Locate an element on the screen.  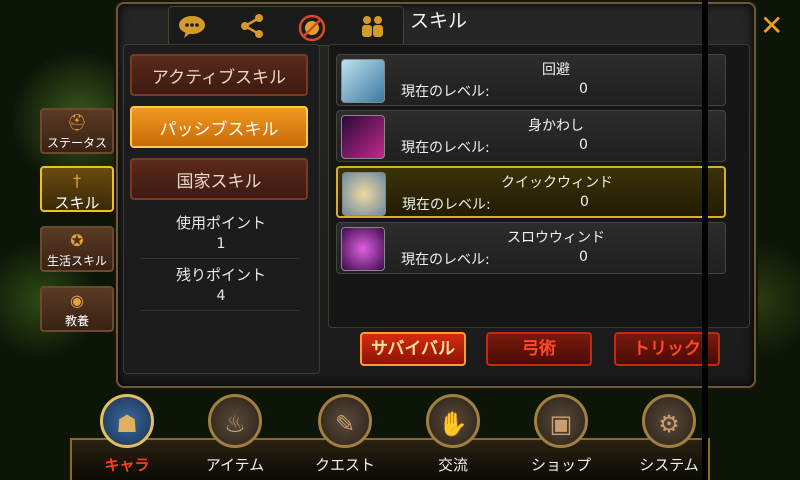
skill-row-slow-wind: スロウウィンド 現在のレベル: 0 is located at coordinates (531, 248).